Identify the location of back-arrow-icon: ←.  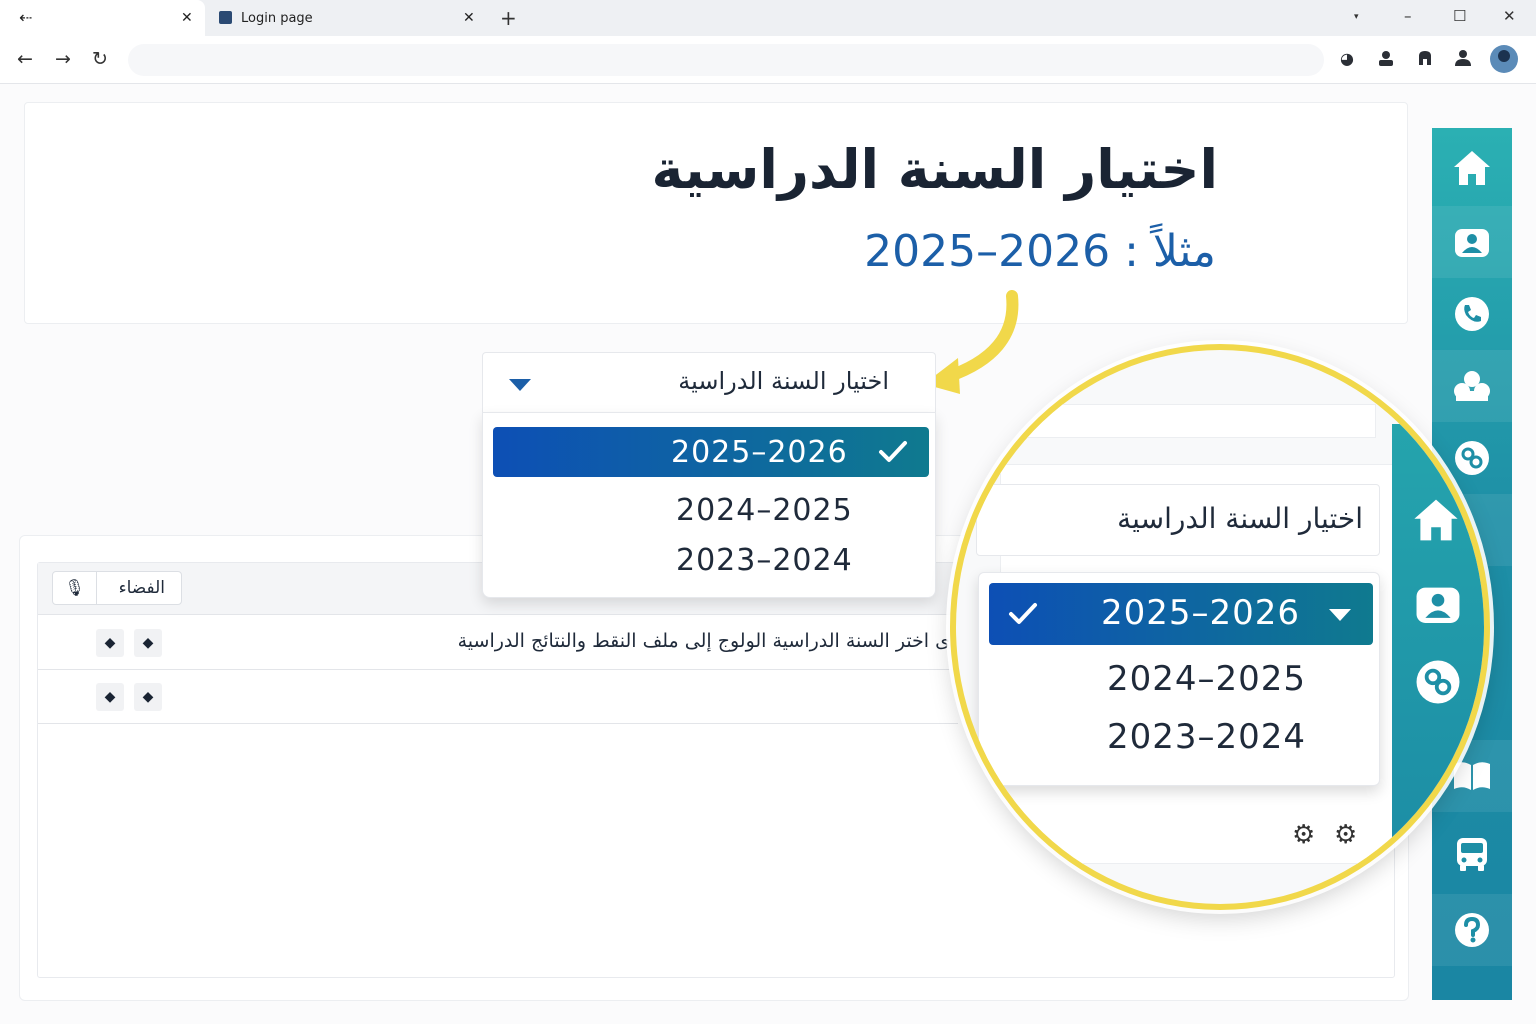
(25, 59).